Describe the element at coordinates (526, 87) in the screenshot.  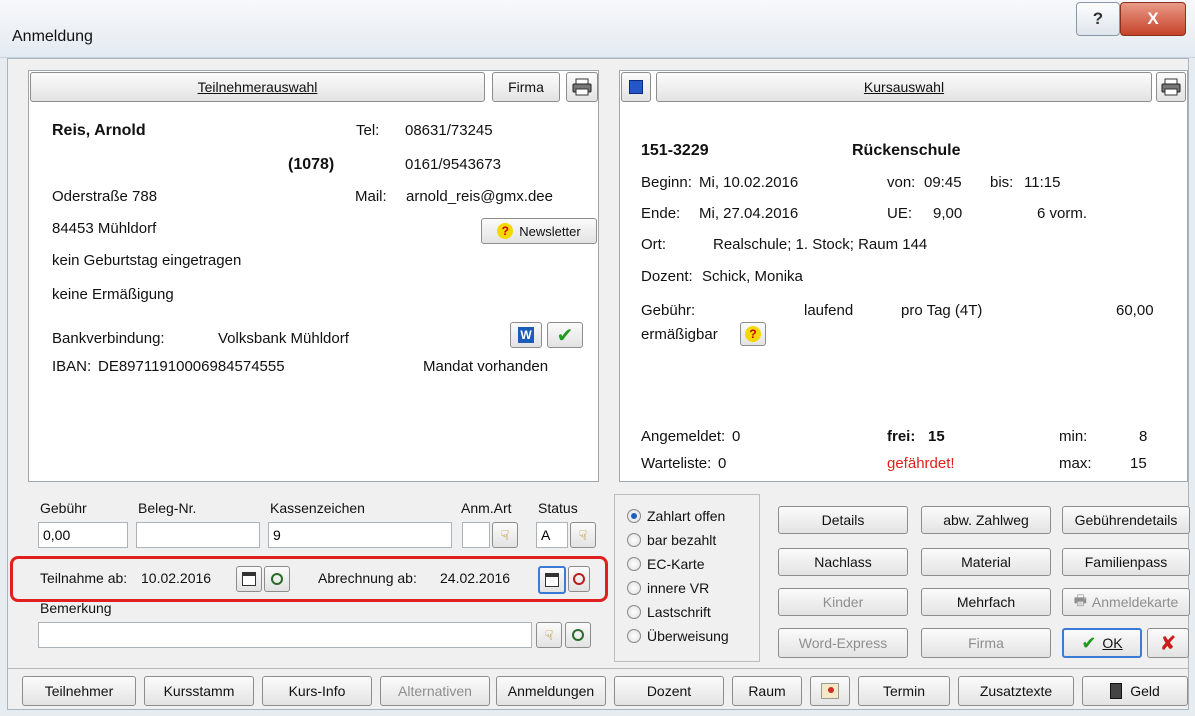
I see `participant-firma-button: Firma` at that location.